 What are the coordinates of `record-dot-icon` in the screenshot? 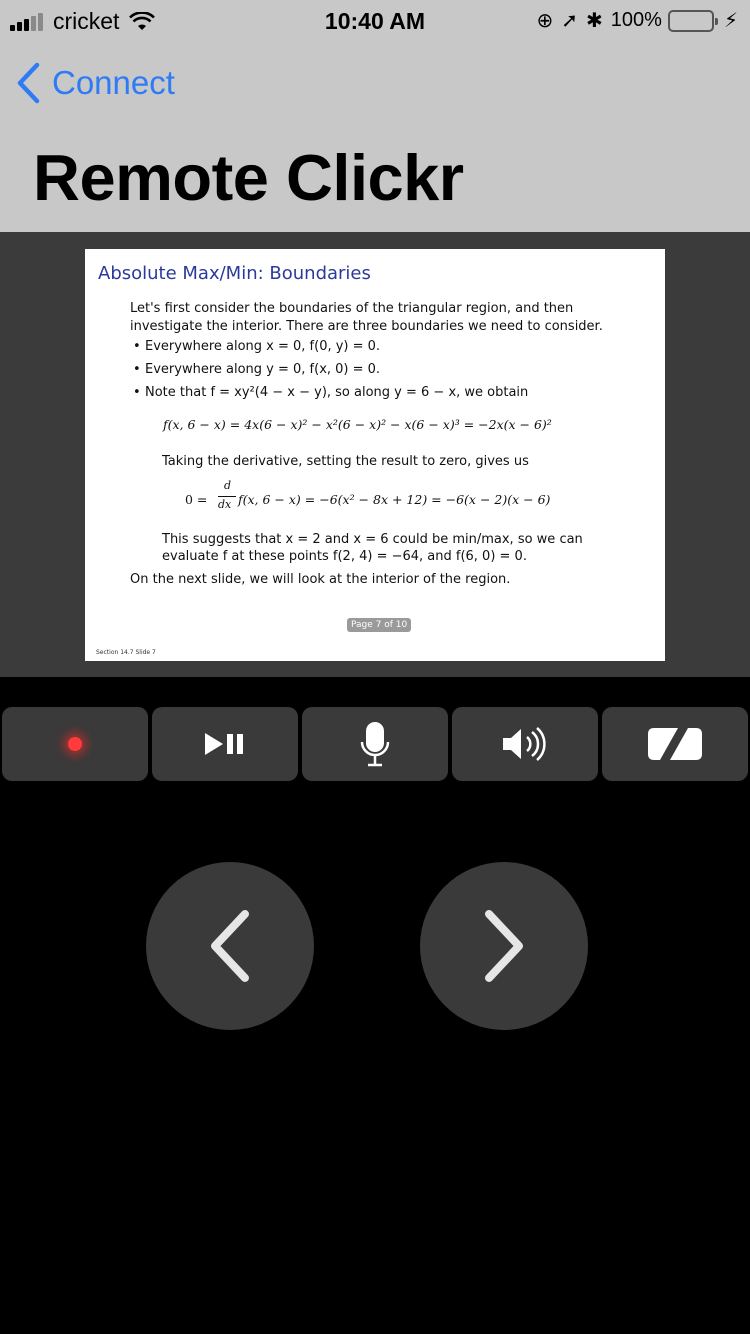 It's located at (75, 744).